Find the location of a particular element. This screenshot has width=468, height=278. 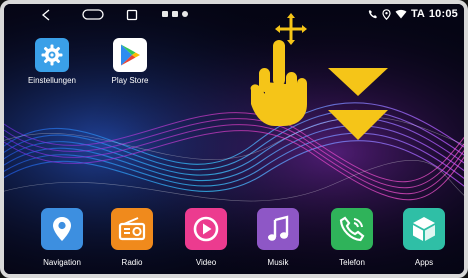

app-label: Navigation is located at coordinates (62, 262).